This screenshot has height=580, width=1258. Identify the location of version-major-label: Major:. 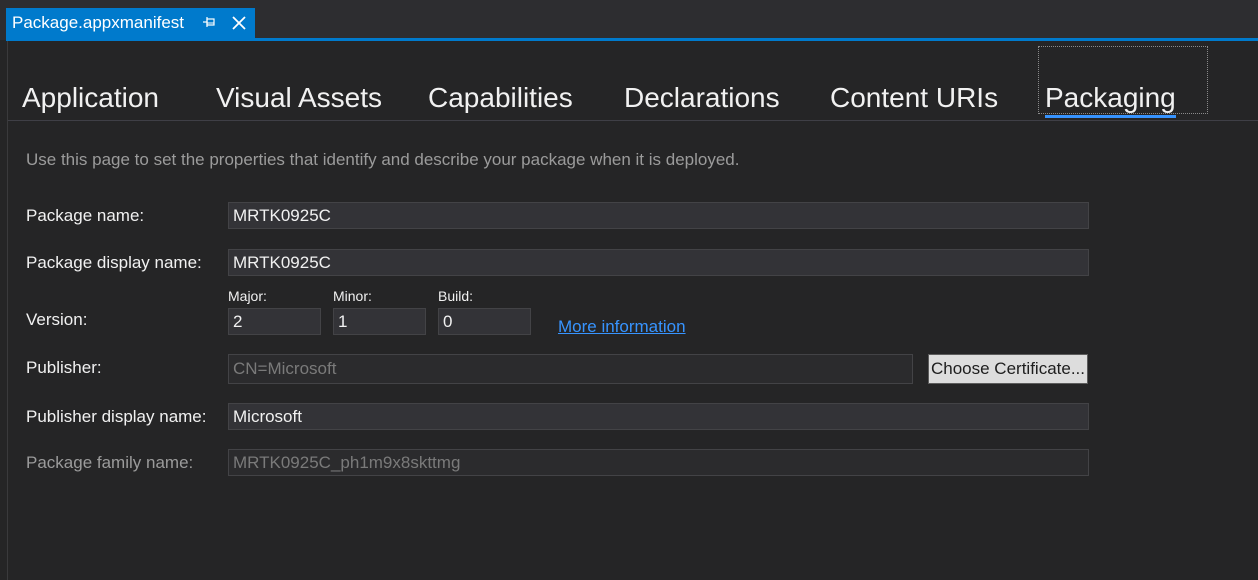
(247, 296).